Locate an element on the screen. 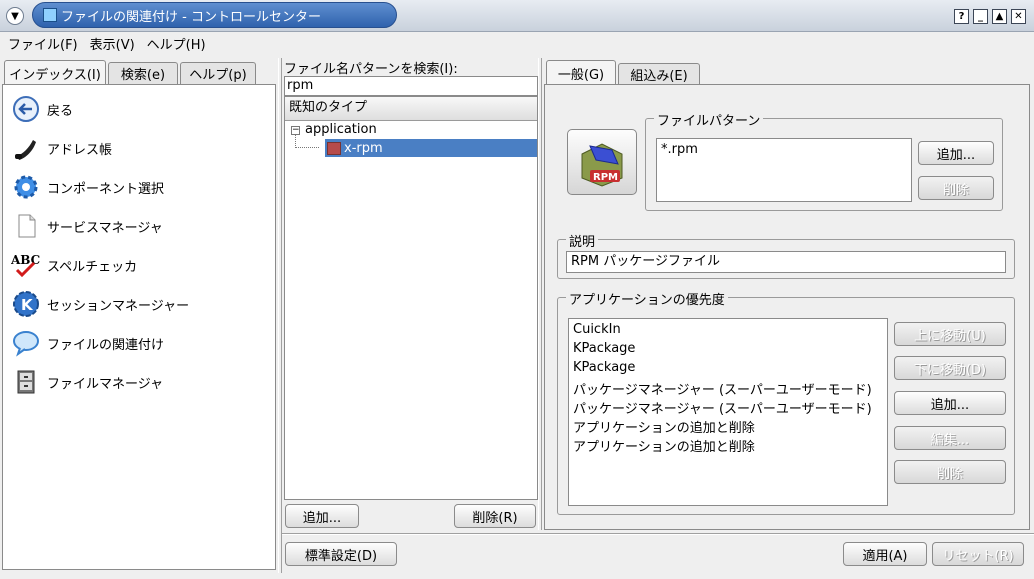 The height and width of the screenshot is (579, 1034). rpm-icon-text: RPM is located at coordinates (605, 177).